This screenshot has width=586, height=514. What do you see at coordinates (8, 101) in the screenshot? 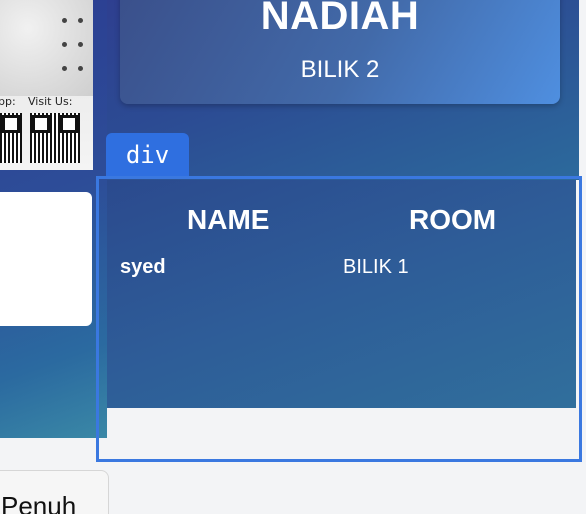
I see `poster-app-label: pp:` at bounding box center [8, 101].